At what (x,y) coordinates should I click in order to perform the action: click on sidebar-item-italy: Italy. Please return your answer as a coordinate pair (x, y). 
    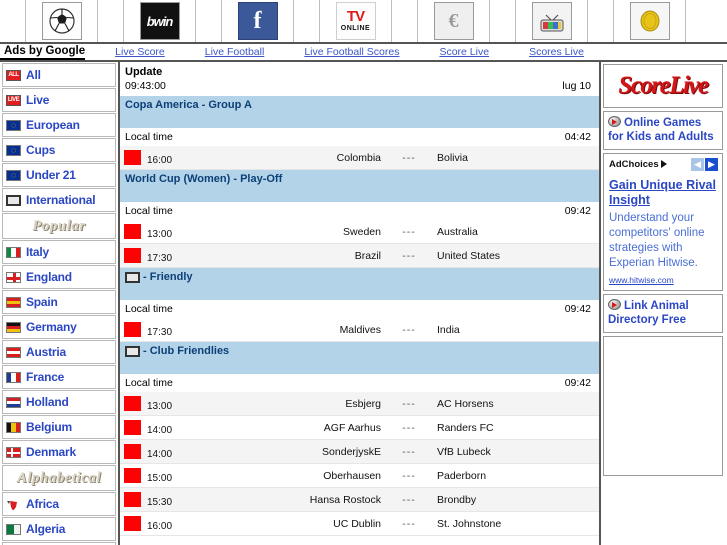
    Looking at the image, I should click on (59, 252).